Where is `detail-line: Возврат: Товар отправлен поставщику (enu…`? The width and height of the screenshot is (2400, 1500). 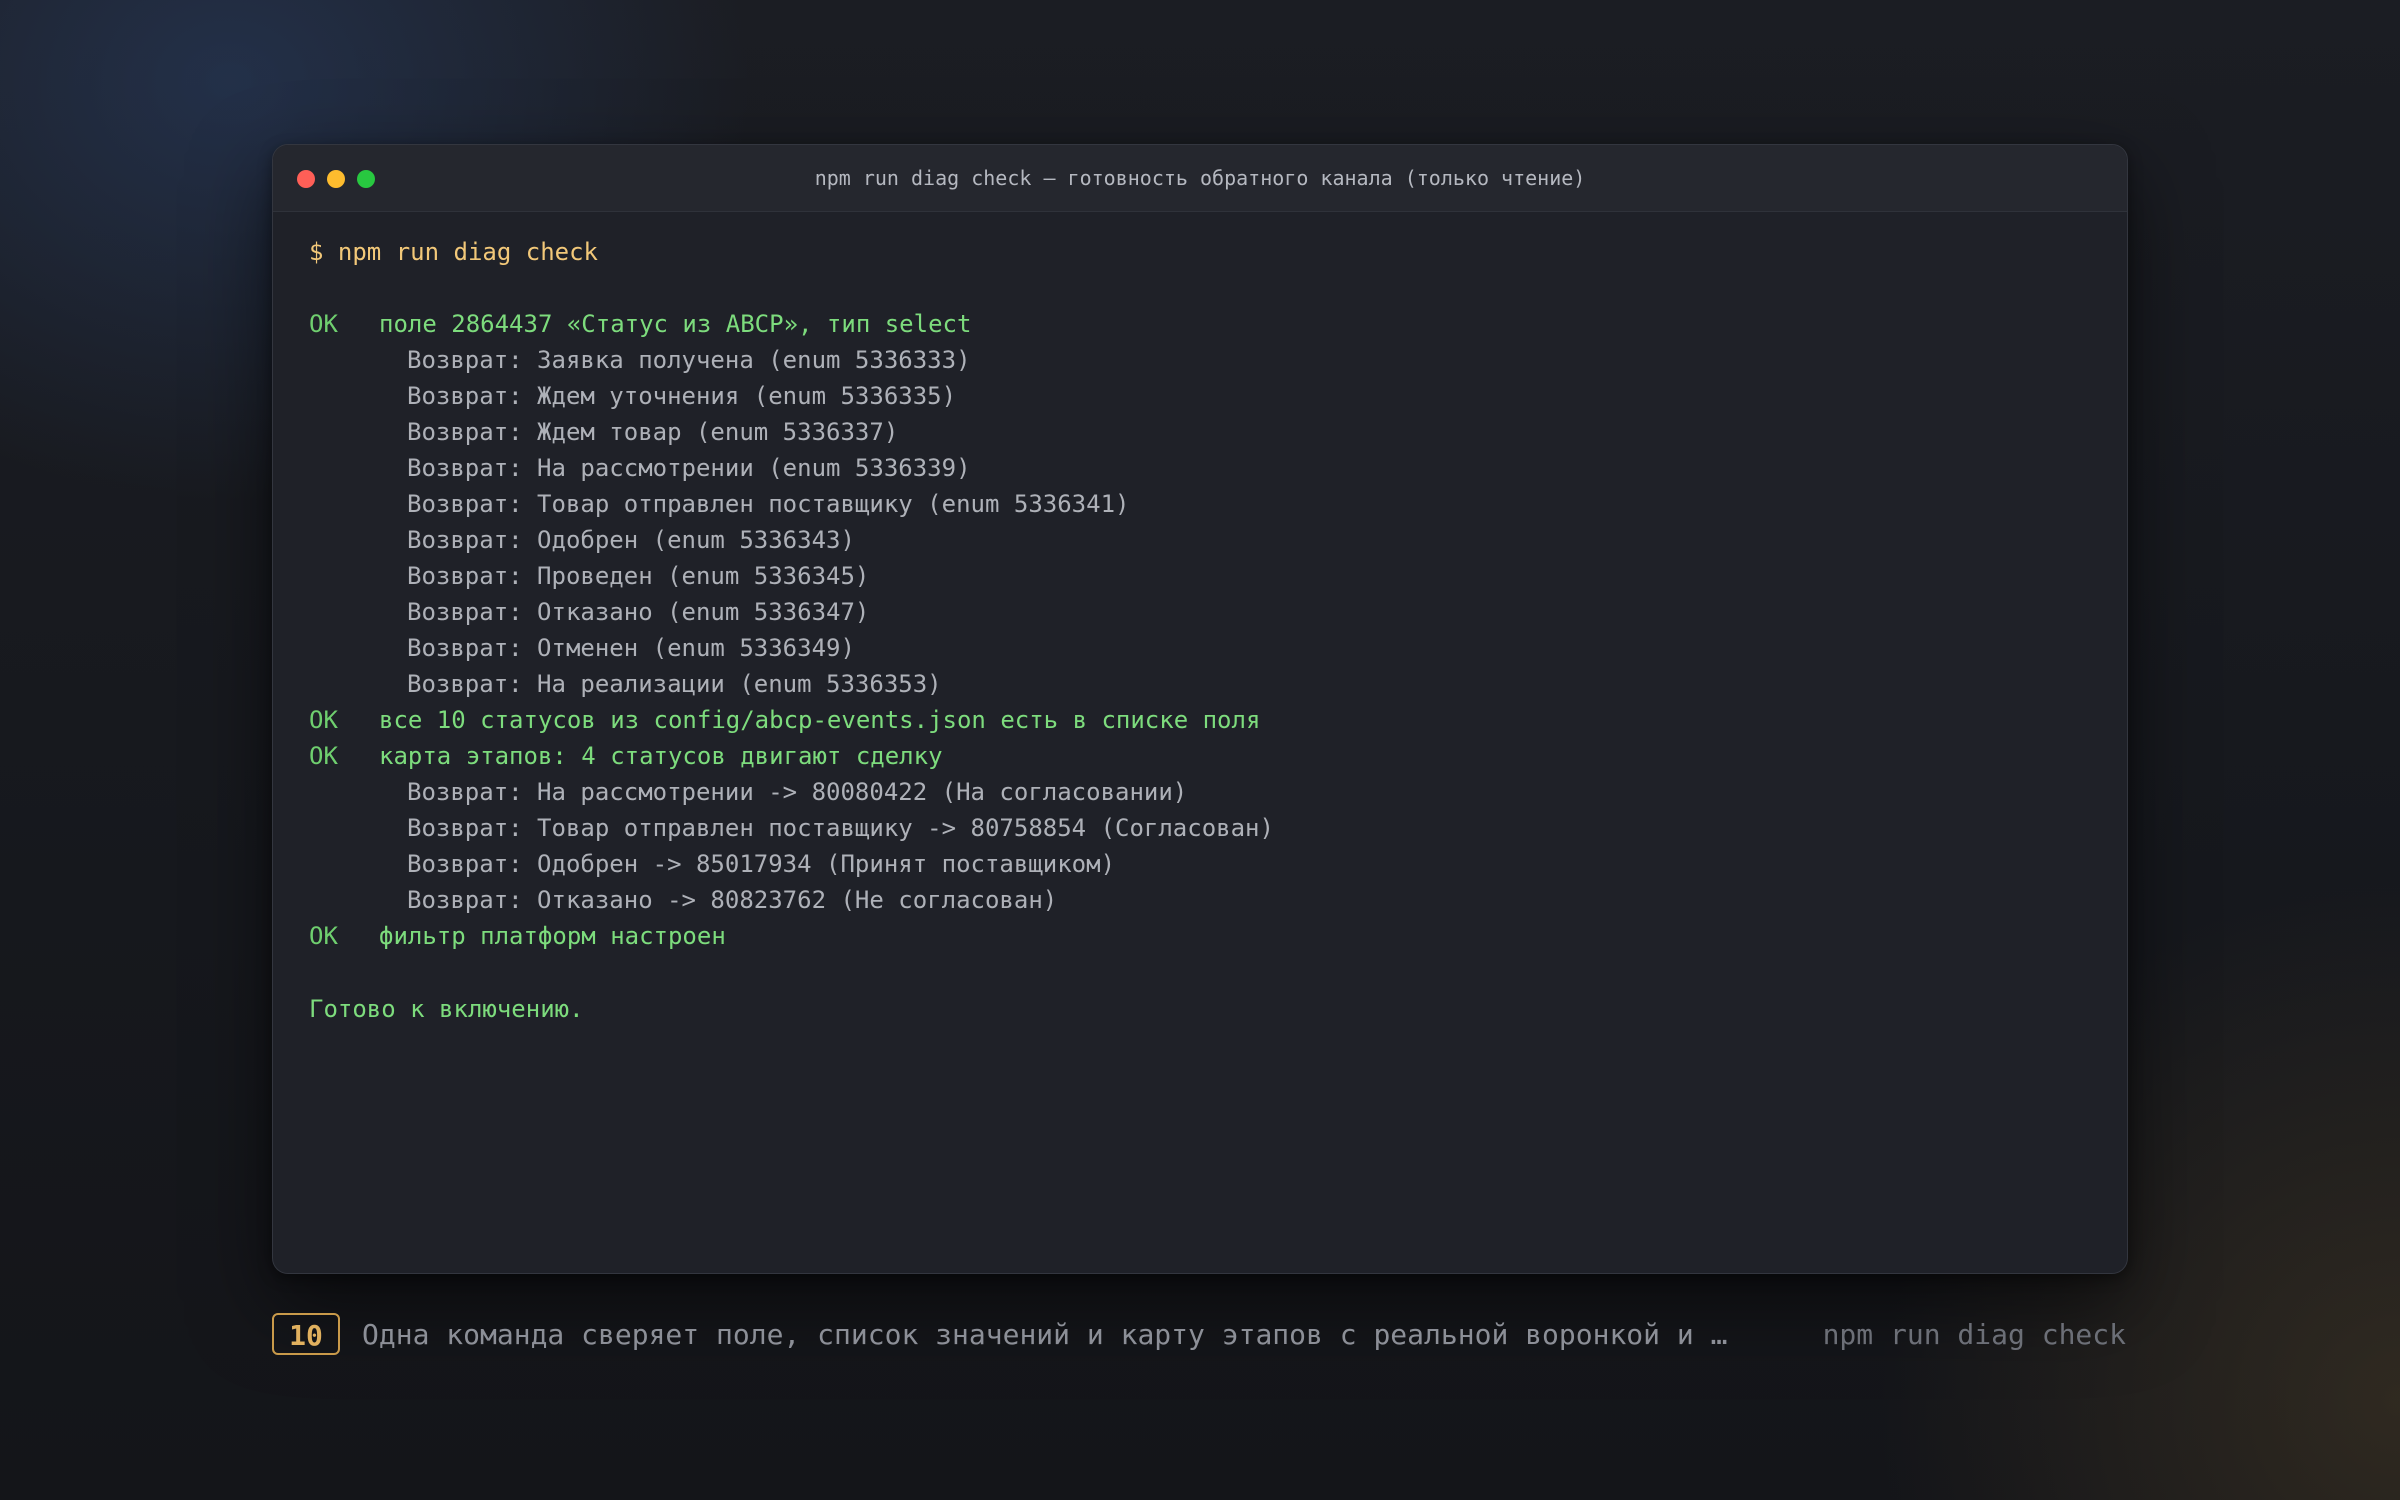
detail-line: Возврат: Товар отправлен поставщику (enu… is located at coordinates (768, 504).